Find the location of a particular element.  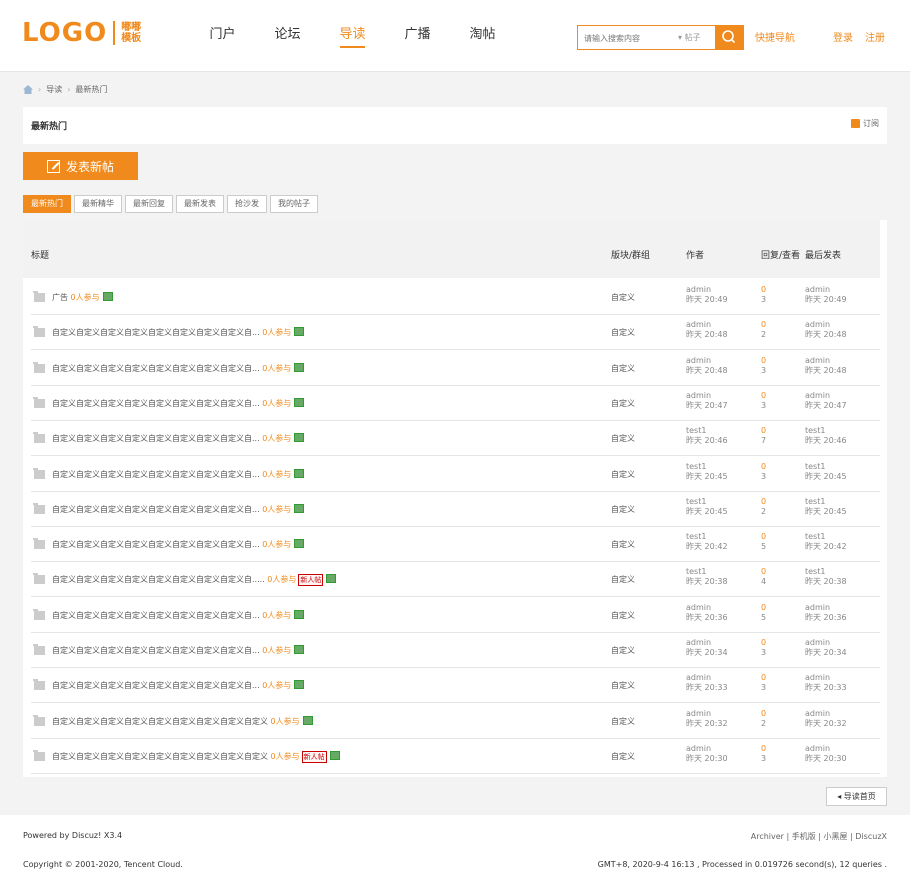

thread-title: 自定义自定义自定义自定义自定义自定义自定义自定义自..... 0人参与 新人帖 is located at coordinates (194, 580).